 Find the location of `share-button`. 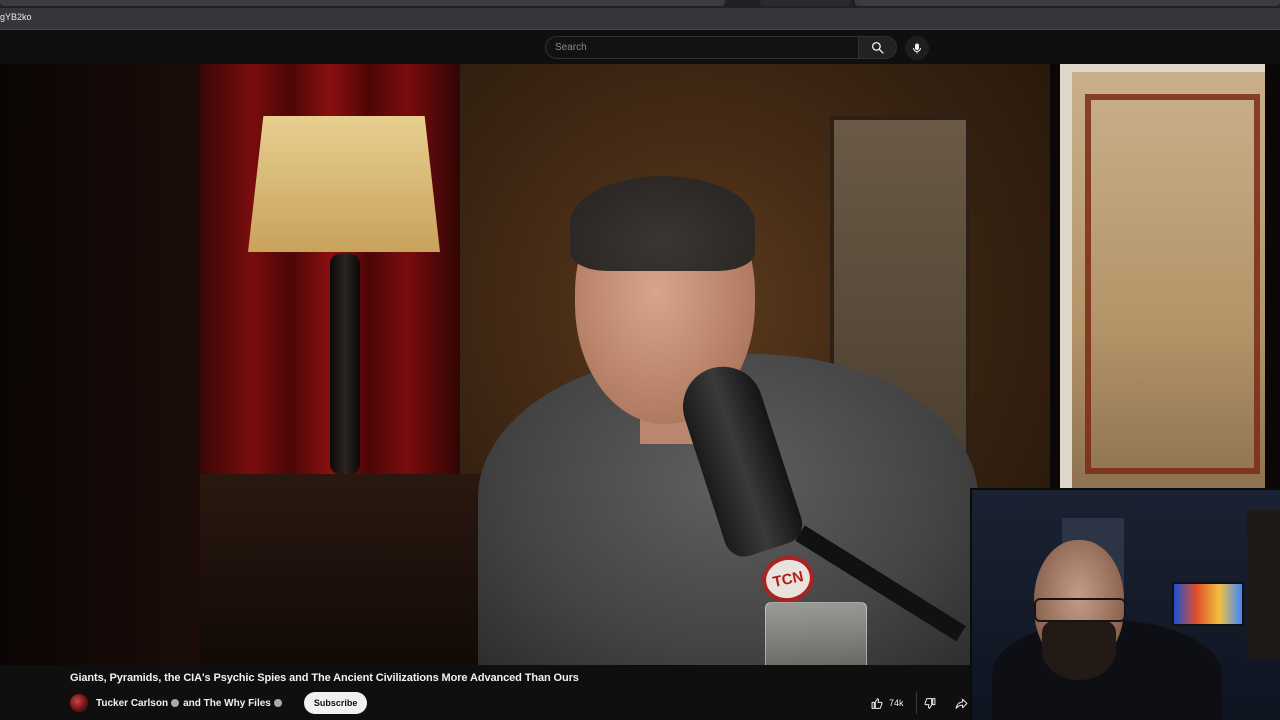

share-button is located at coordinates (961, 703).